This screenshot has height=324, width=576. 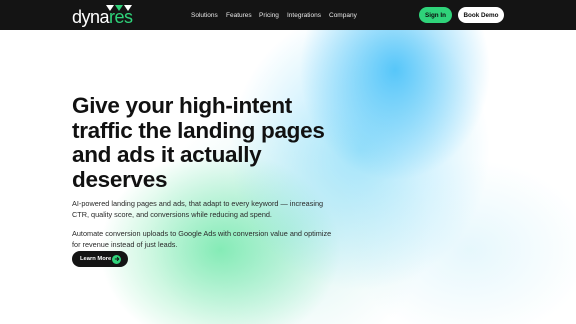 I want to click on logo-text-main: dyna, so click(x=91, y=17).